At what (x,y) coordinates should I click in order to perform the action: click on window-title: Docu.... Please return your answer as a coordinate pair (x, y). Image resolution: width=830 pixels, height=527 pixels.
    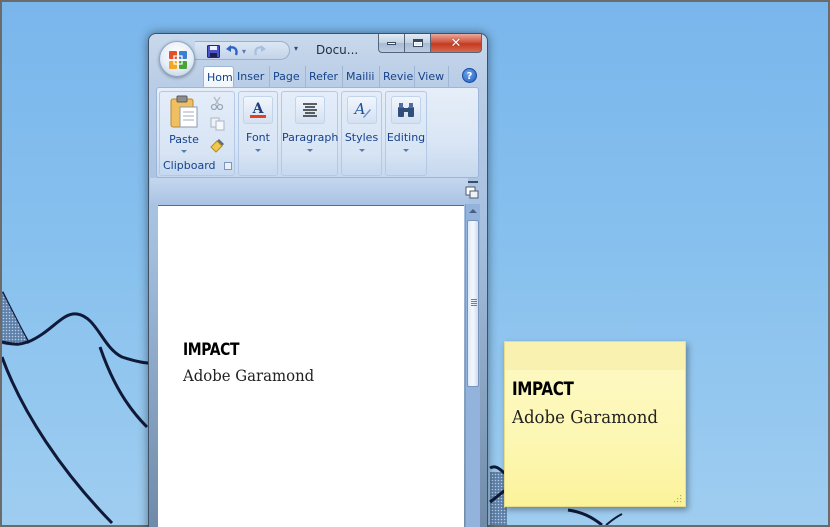
    Looking at the image, I should click on (337, 50).